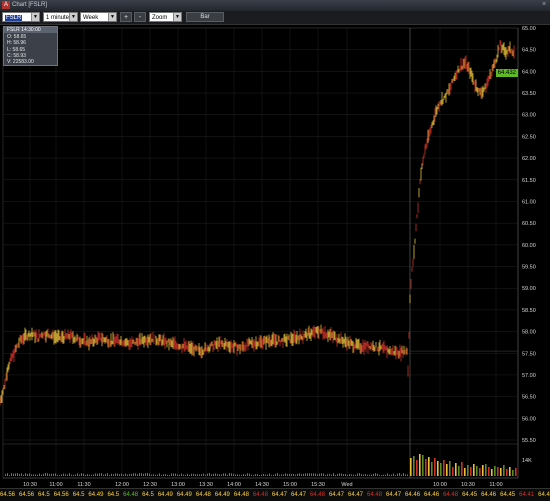  Describe the element at coordinates (140, 17) in the screenshot. I see `zoom-out-button: -` at that location.